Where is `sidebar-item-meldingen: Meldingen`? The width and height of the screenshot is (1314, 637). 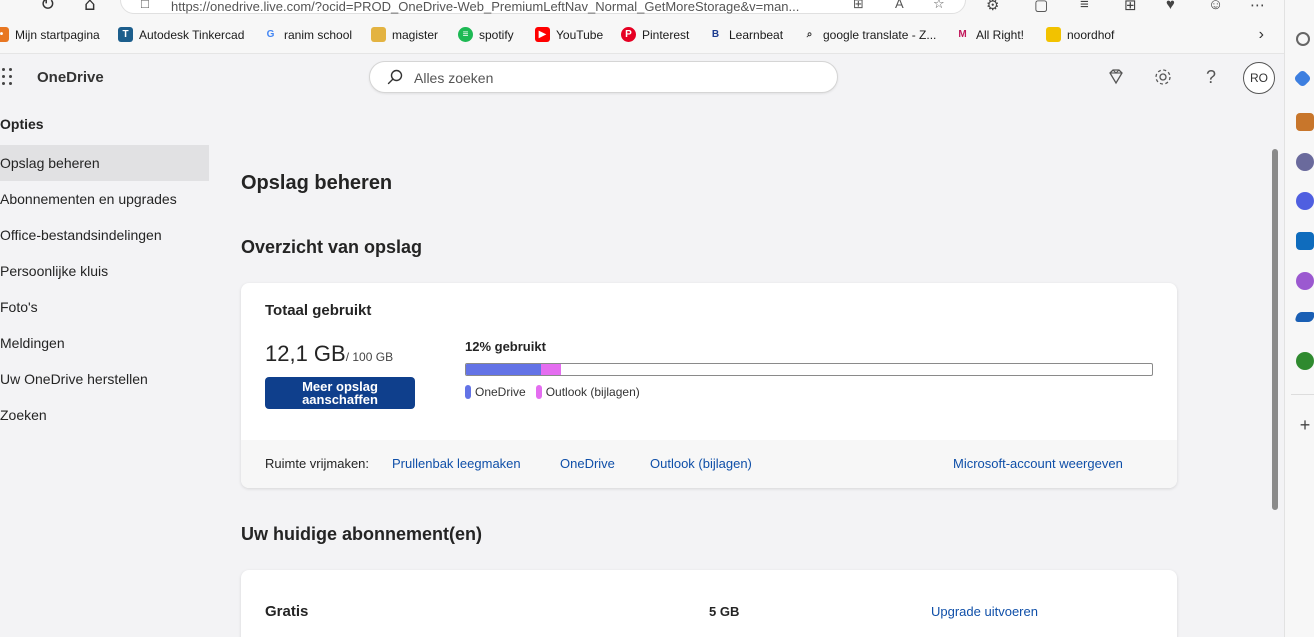
sidebar-item-meldingen: Meldingen is located at coordinates (104, 343).